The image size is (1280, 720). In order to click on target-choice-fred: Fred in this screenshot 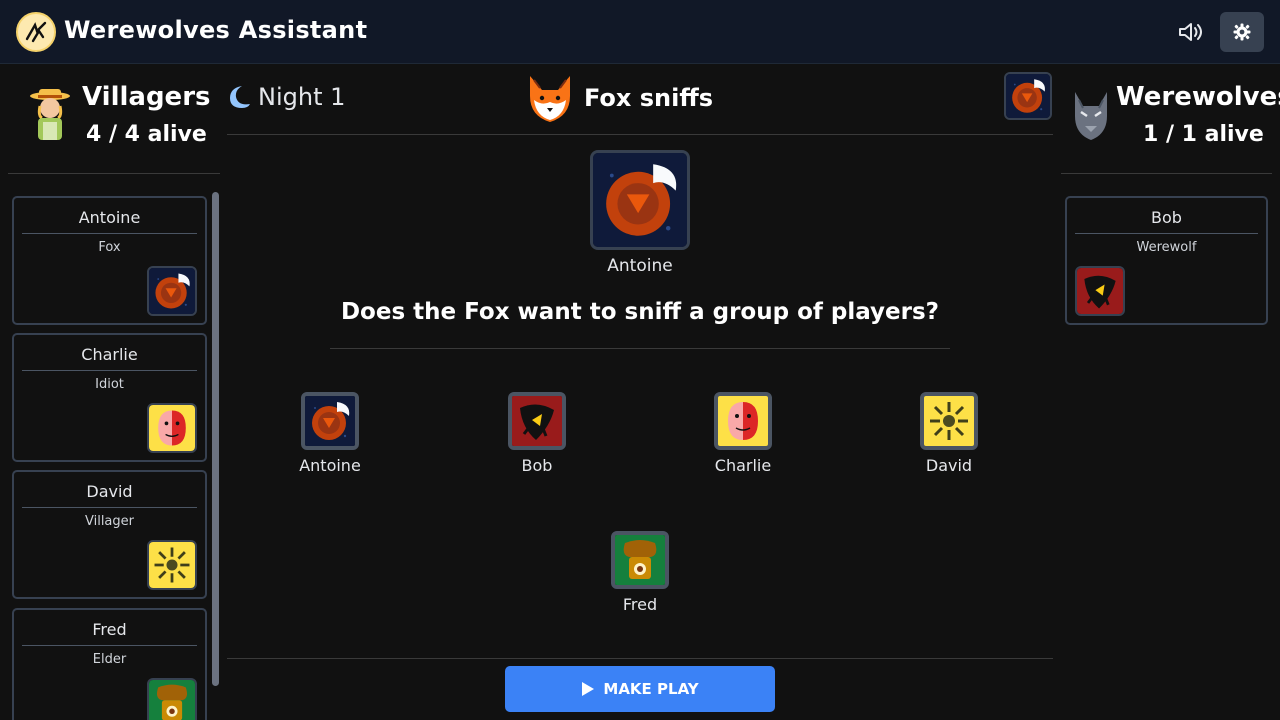, I will do `click(640, 572)`.